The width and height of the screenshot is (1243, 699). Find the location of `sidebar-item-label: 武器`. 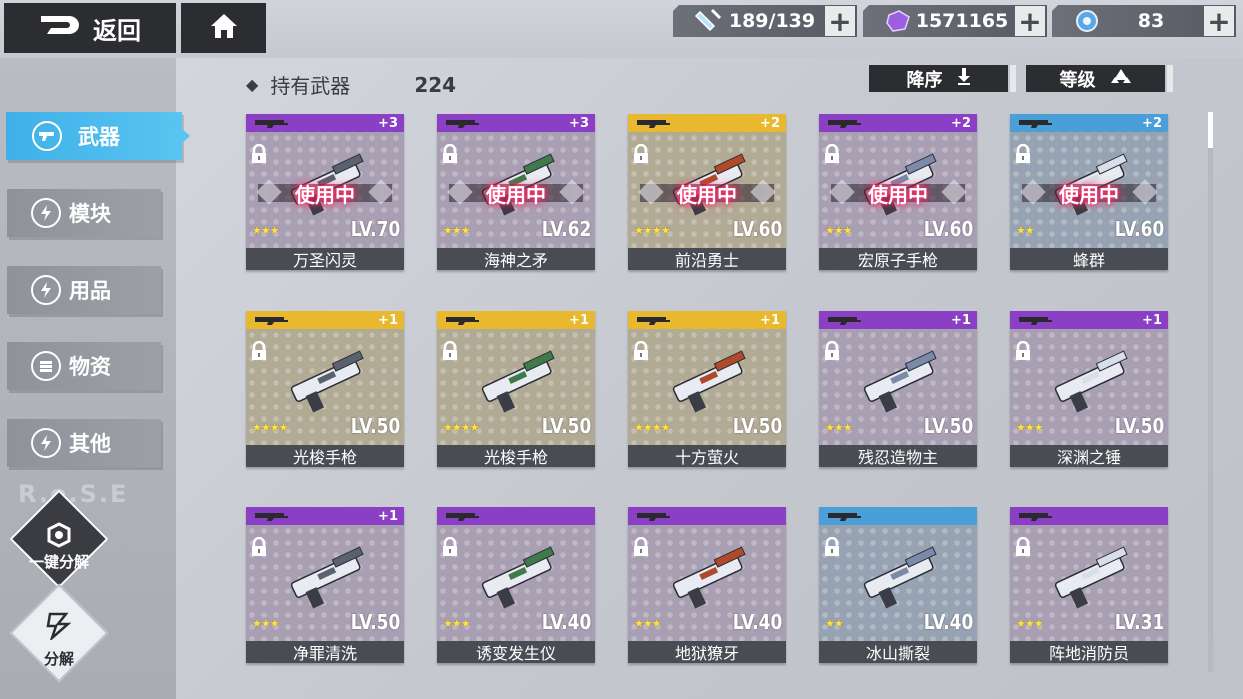

sidebar-item-label: 武器 is located at coordinates (99, 137).